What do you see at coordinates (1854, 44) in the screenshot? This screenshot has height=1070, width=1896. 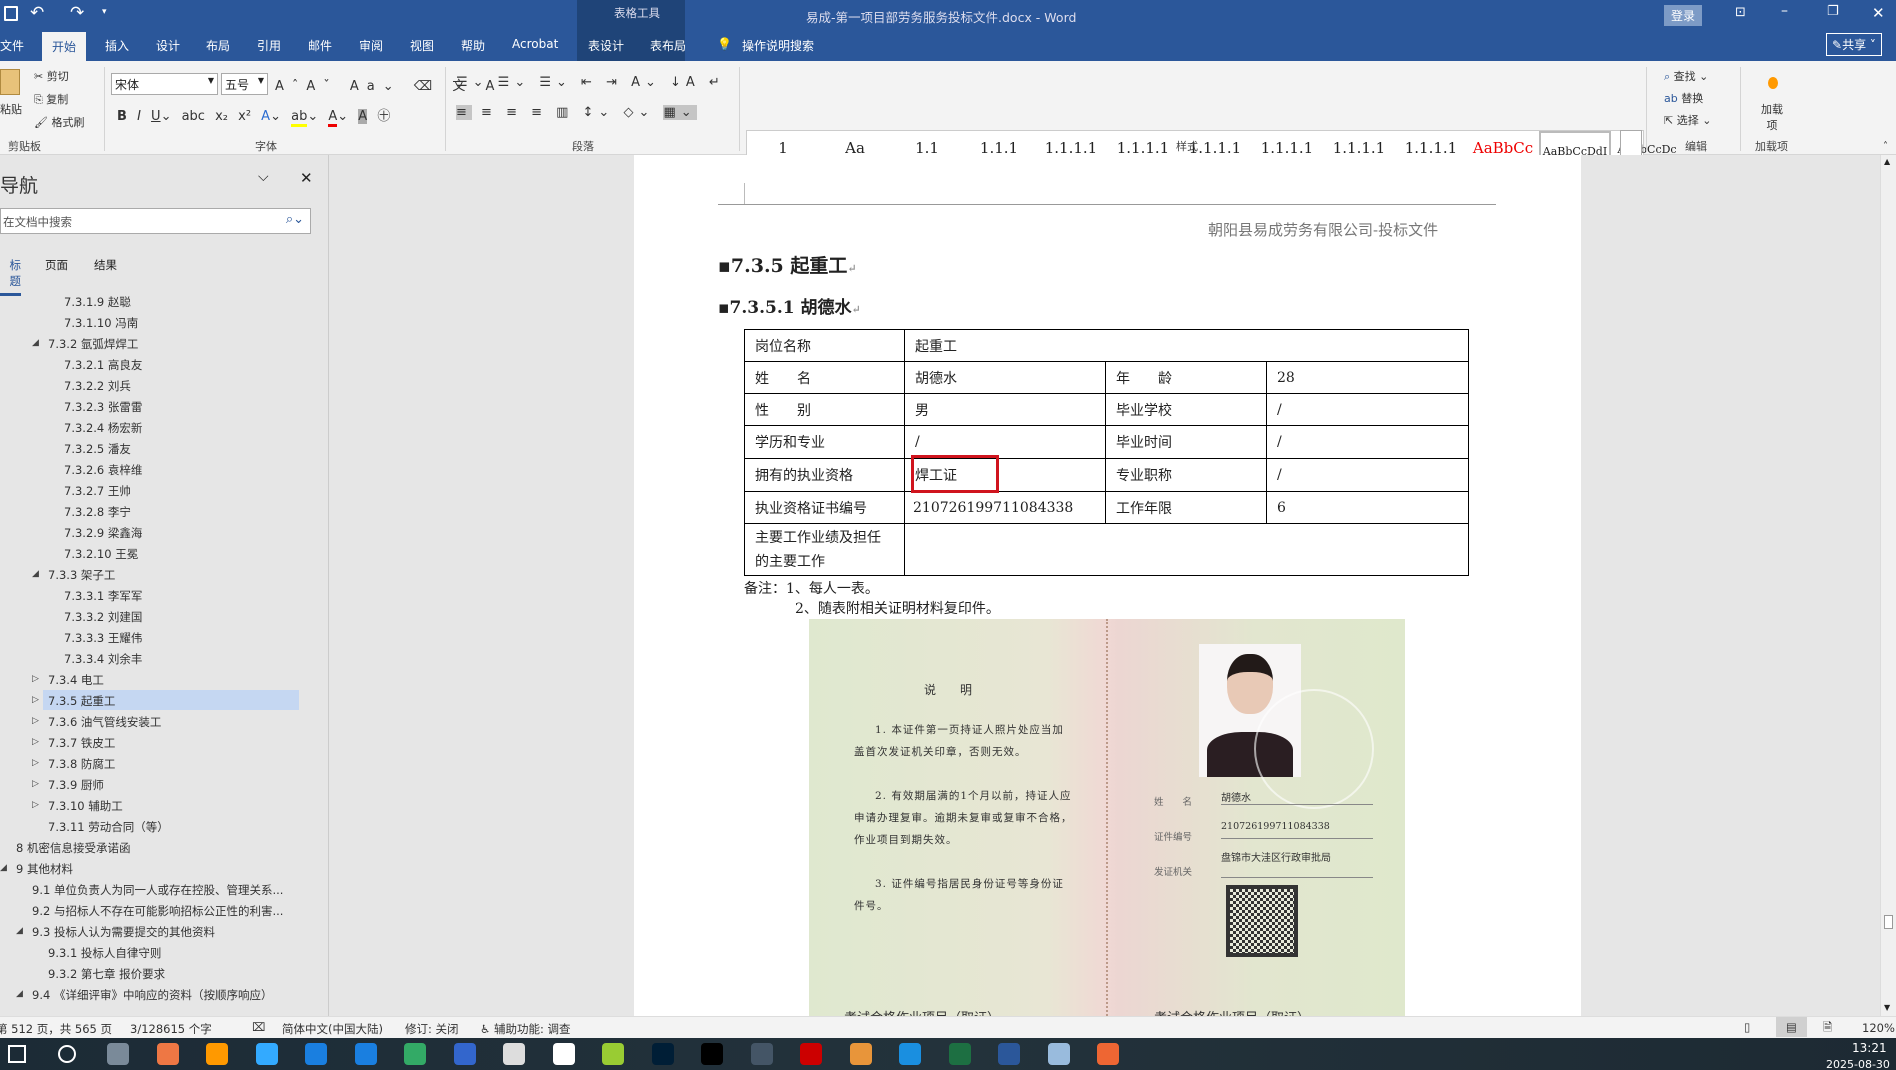 I see `share-button: ✎共享 ˅` at bounding box center [1854, 44].